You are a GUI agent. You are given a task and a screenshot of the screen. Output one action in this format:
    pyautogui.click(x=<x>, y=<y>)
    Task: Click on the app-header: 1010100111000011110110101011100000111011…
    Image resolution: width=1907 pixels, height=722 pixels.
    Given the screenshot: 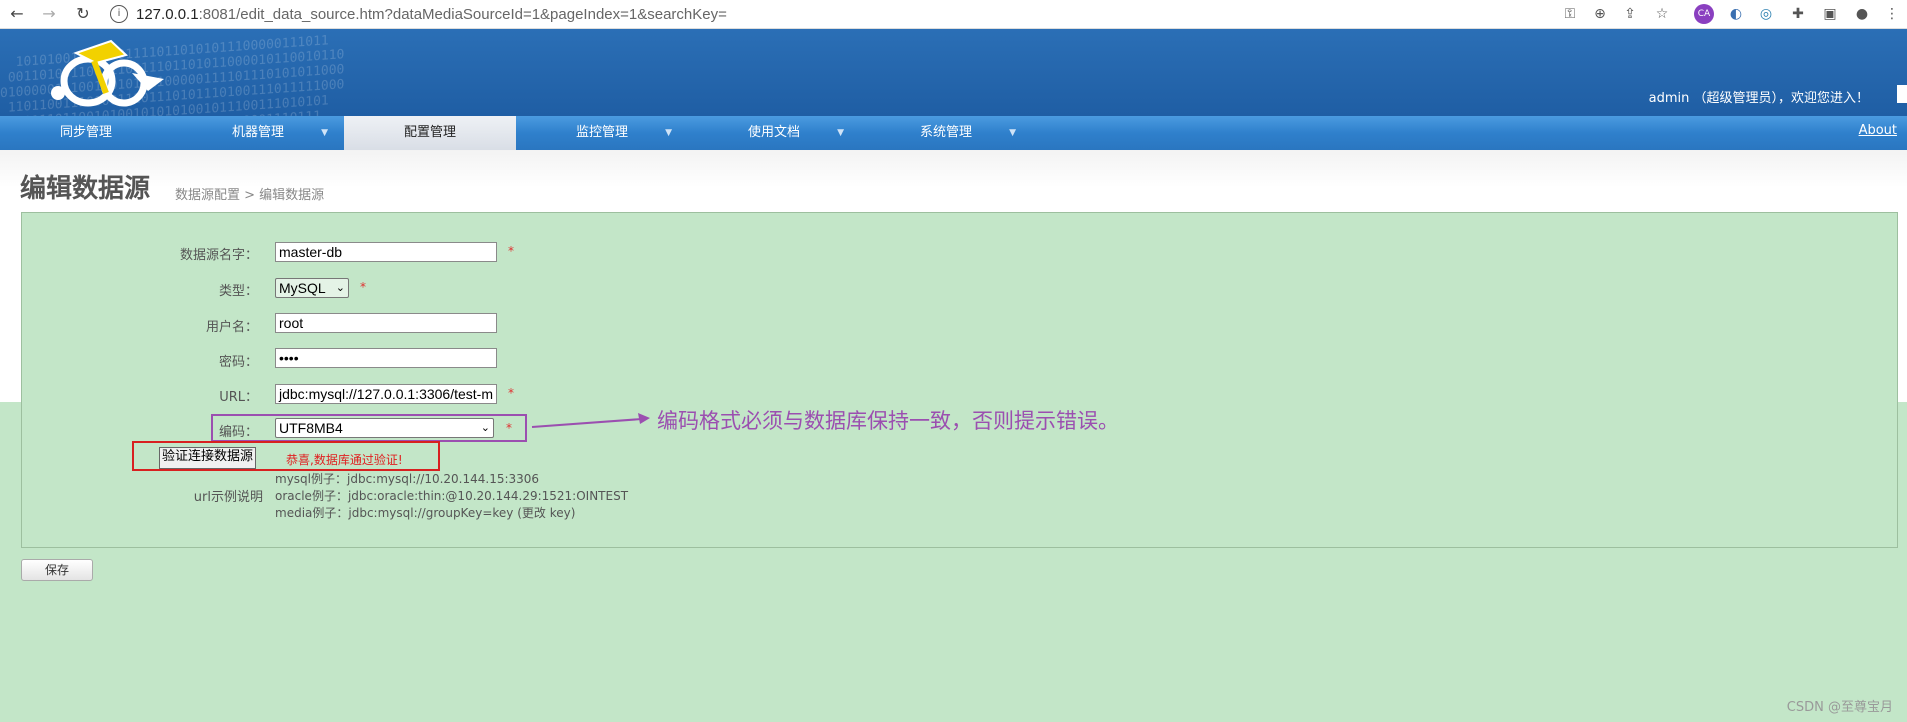 What is the action you would take?
    pyautogui.click(x=953, y=72)
    